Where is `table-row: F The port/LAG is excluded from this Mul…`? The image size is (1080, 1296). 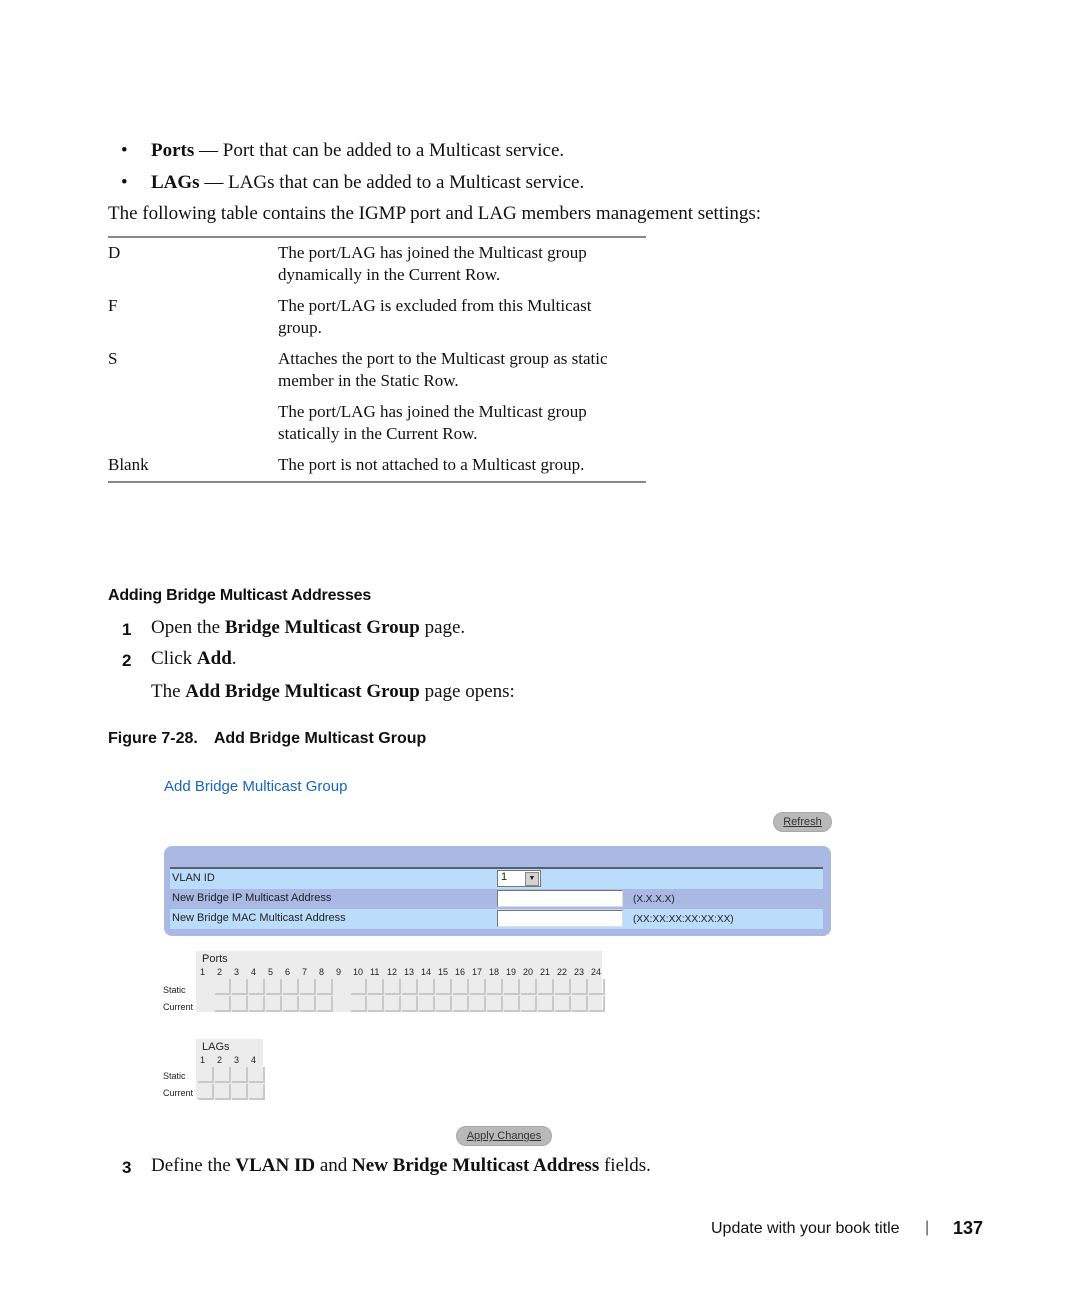 table-row: F The port/LAG is excluded from this Mul… is located at coordinates (377, 317).